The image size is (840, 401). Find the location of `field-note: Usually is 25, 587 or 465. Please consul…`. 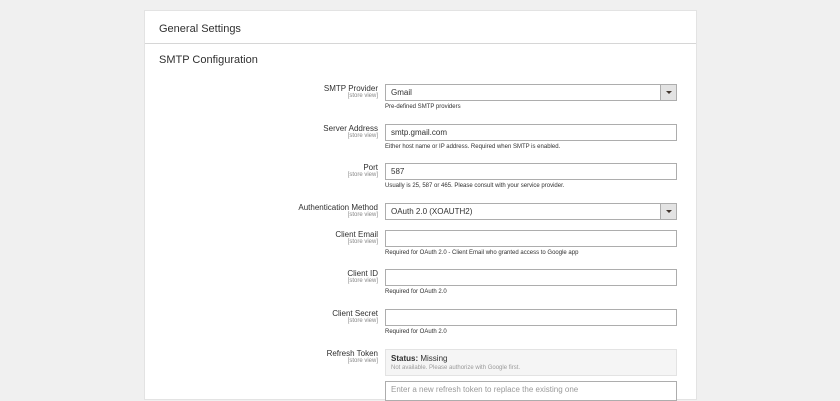

field-note: Usually is 25, 587 or 465. Please consul… is located at coordinates (475, 186).